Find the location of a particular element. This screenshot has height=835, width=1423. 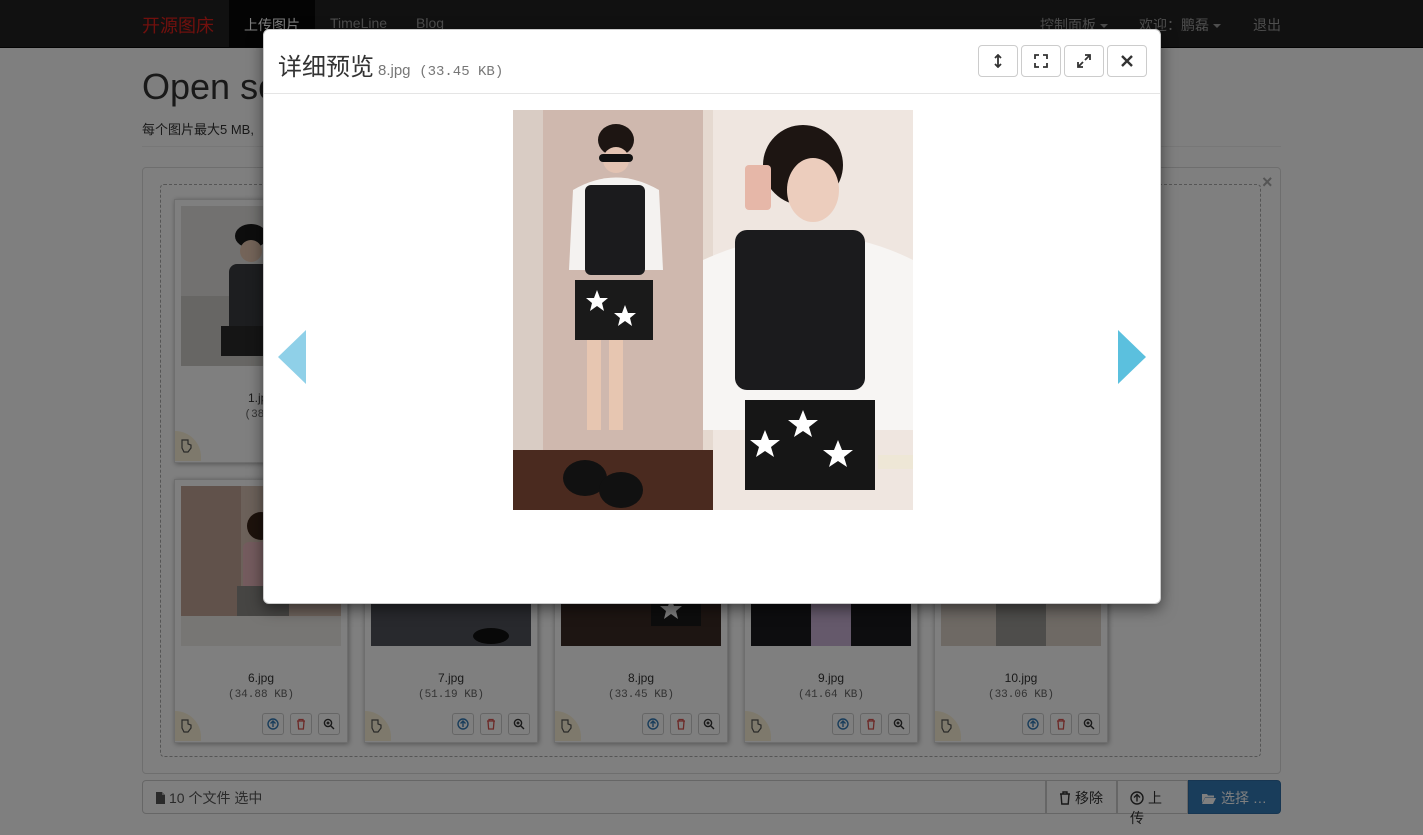

toggle-height-button is located at coordinates (998, 61).